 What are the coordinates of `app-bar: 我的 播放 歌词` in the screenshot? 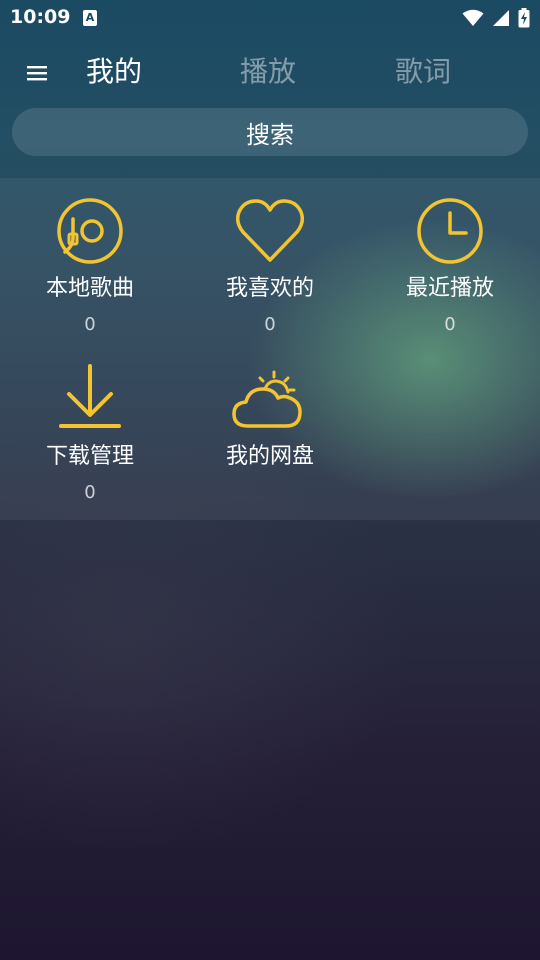 It's located at (270, 72).